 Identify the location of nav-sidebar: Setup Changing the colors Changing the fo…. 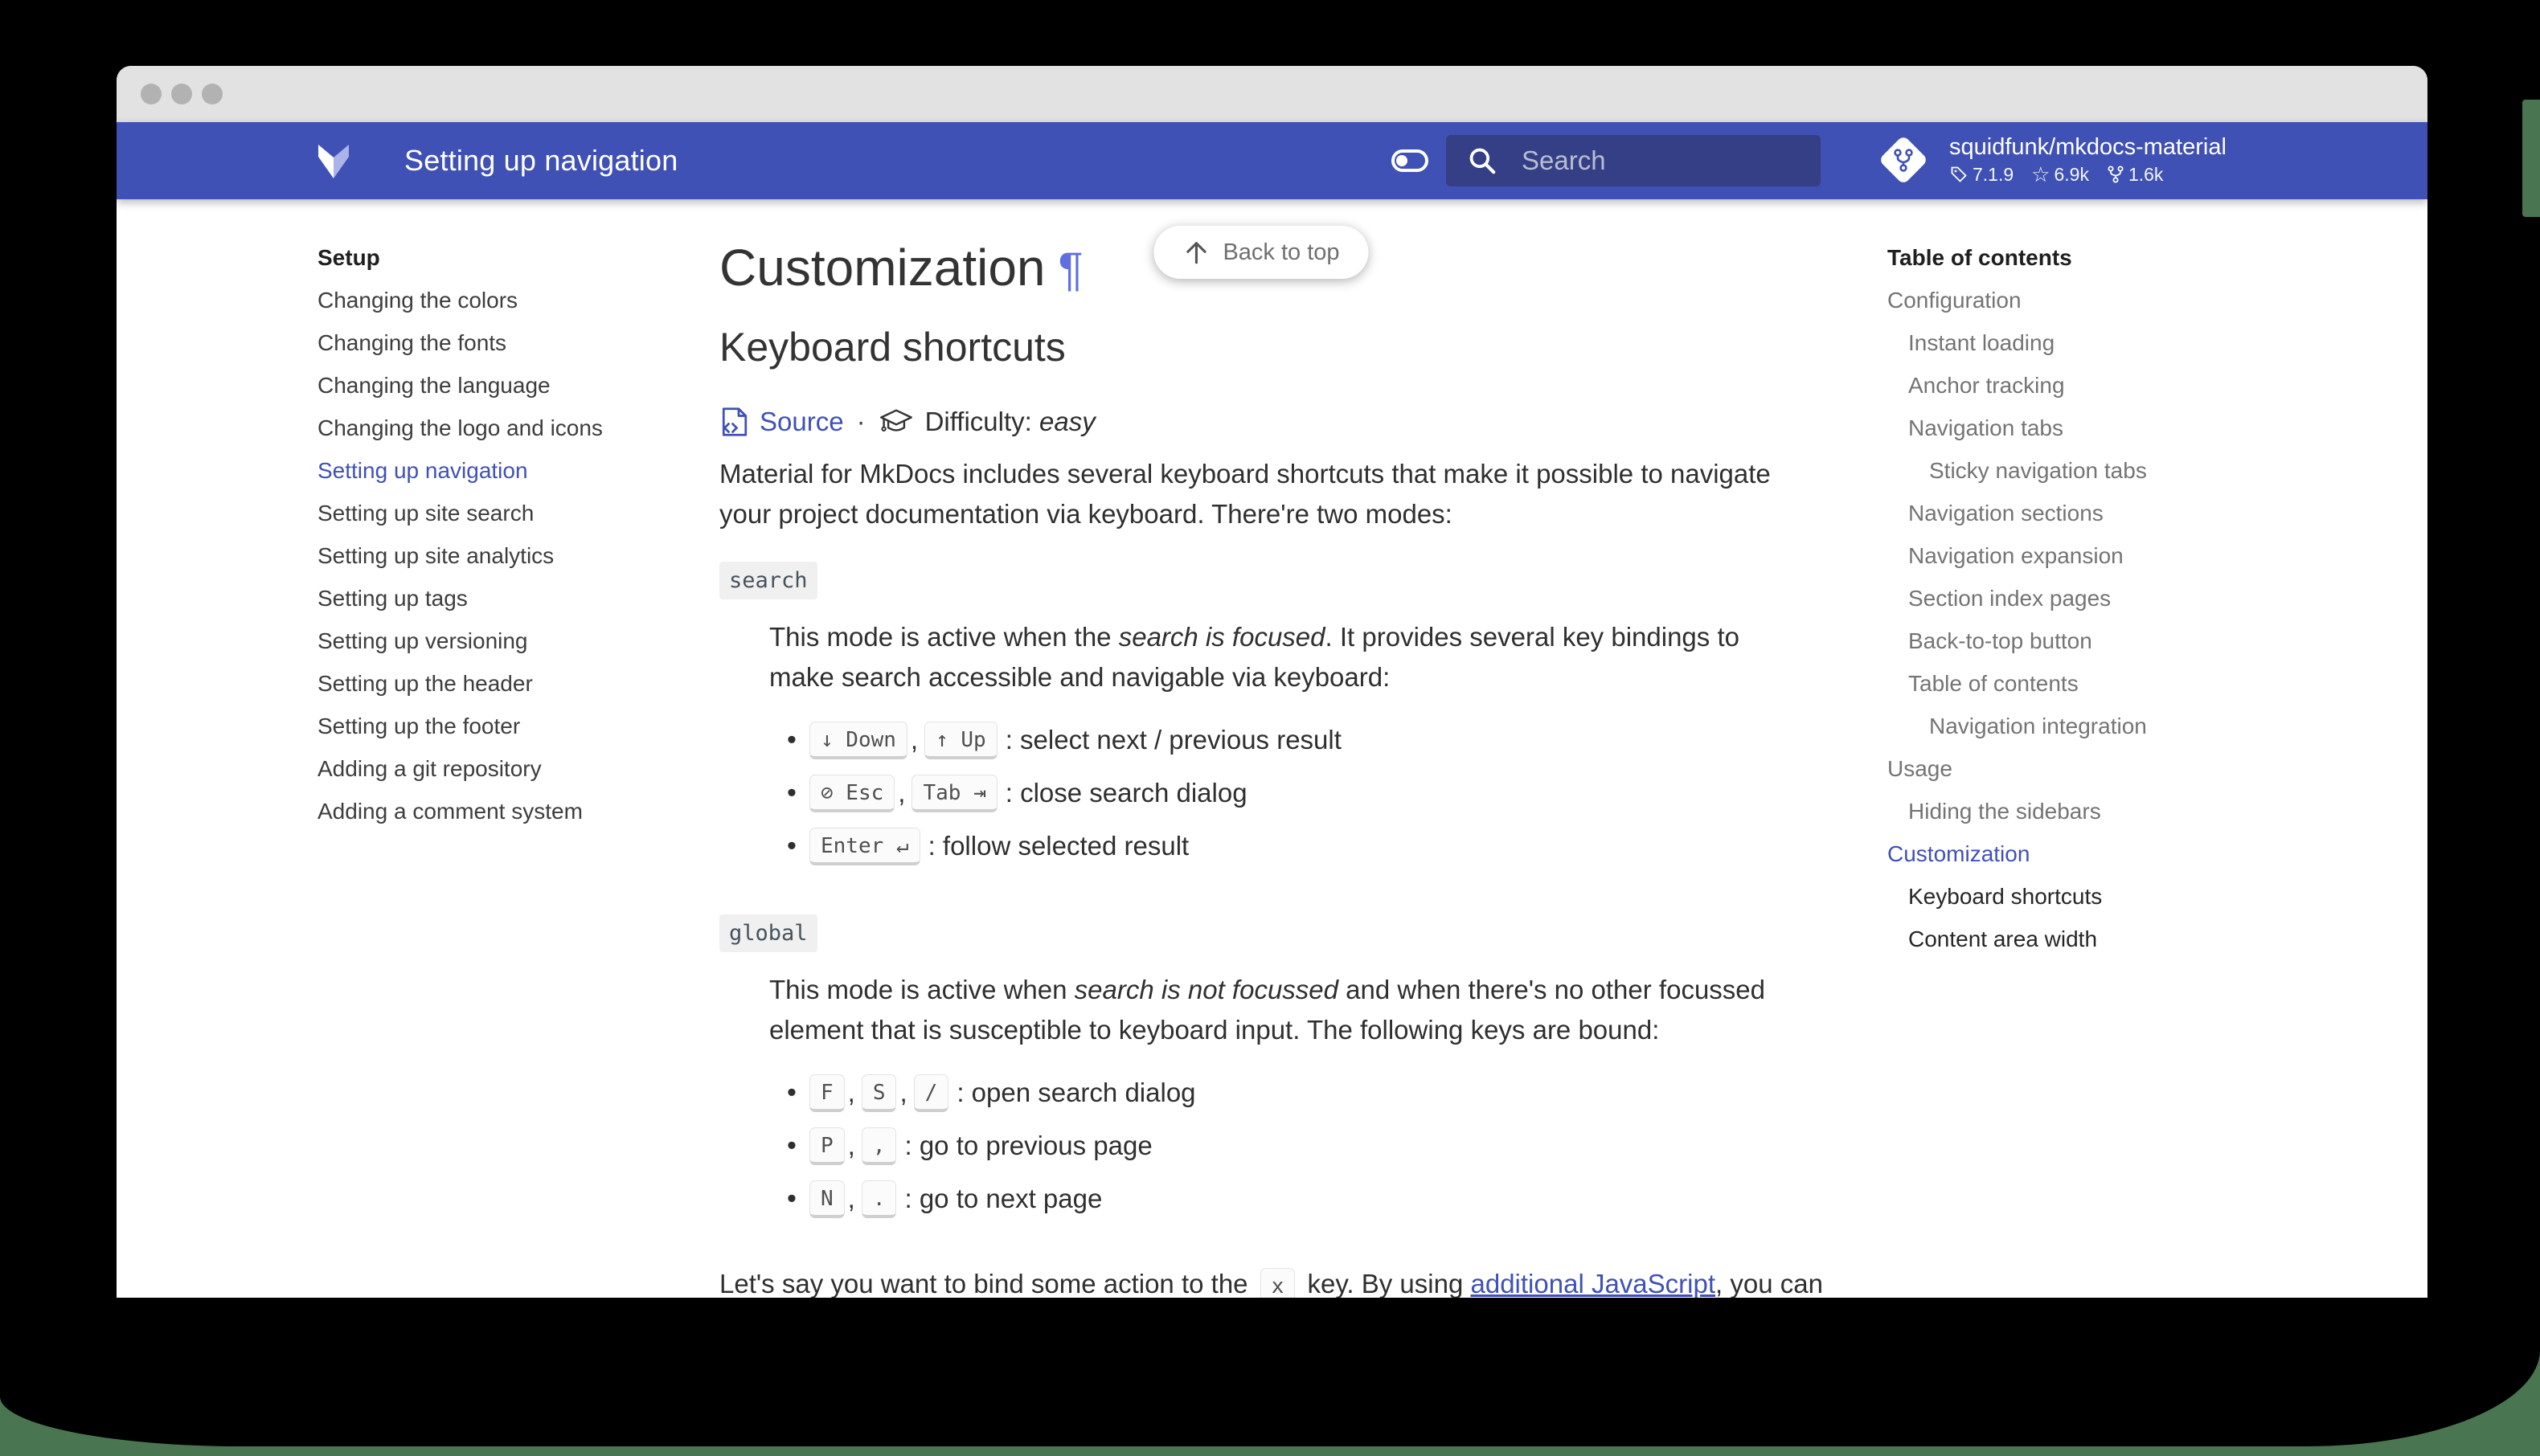
(506, 534).